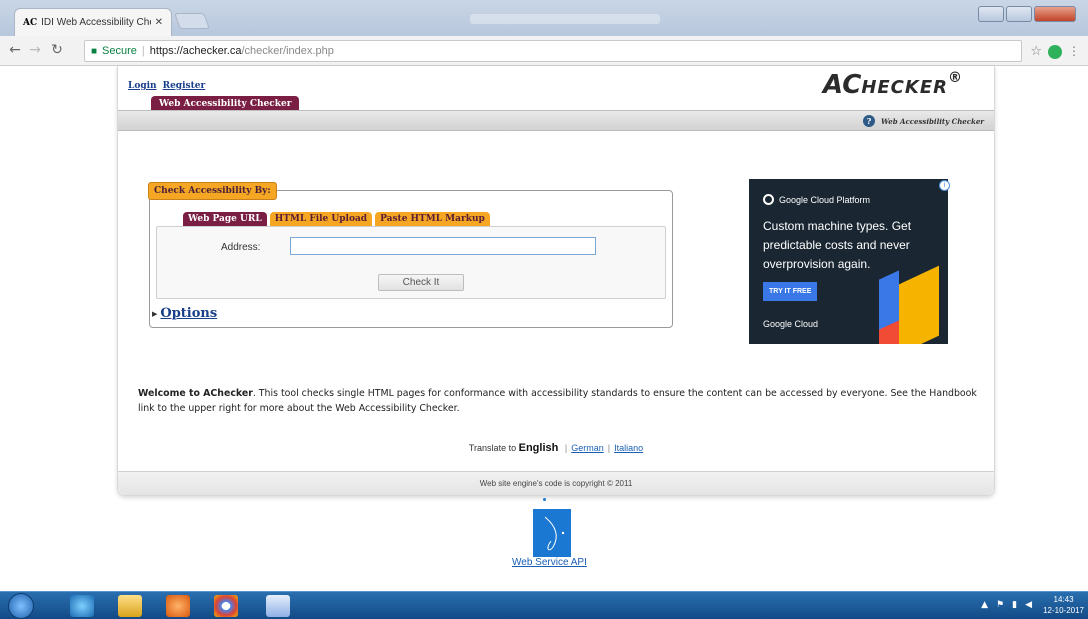  What do you see at coordinates (321, 219) in the screenshot?
I see `tab-html-file-upload: HTML File Upload` at bounding box center [321, 219].